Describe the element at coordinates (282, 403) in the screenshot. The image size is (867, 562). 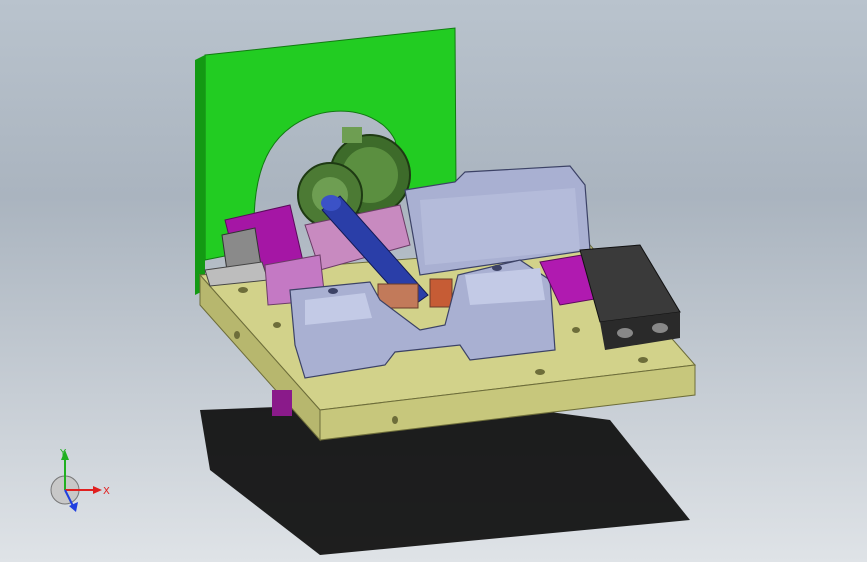
I see `magenta-bottom-block` at that location.